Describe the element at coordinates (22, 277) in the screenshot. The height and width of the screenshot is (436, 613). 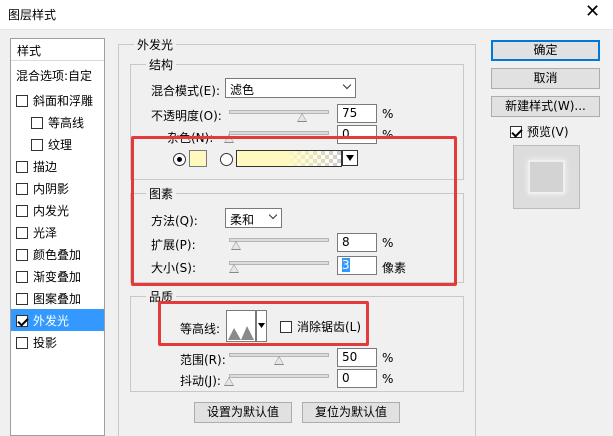
I see `gradient-overlay-checkbox` at that location.